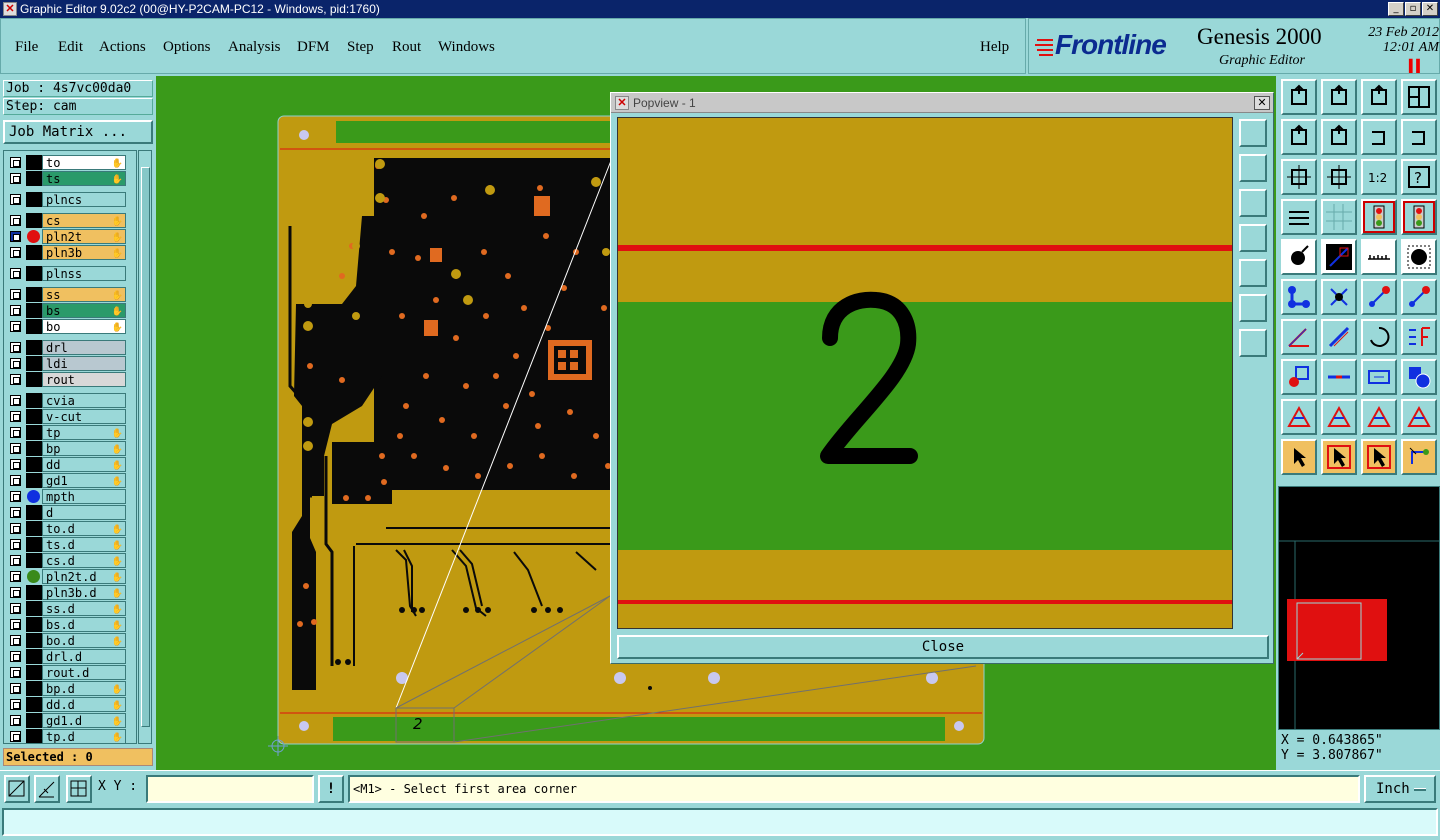 The image size is (1440, 840). I want to click on layer-row: d, so click(66, 512).